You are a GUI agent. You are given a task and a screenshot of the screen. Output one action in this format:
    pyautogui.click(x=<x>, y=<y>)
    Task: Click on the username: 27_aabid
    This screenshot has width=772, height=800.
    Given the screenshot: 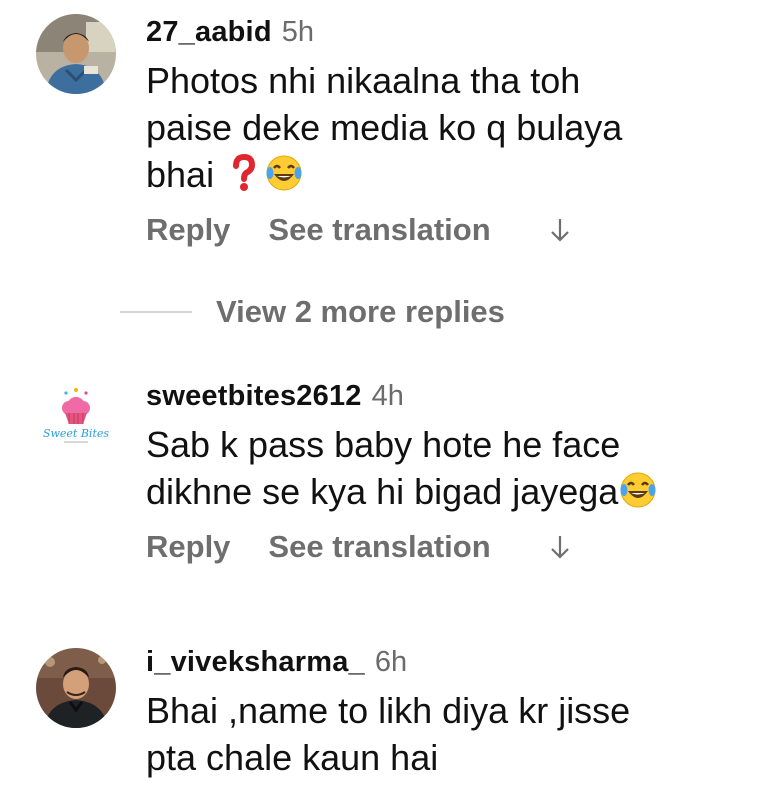 What is the action you would take?
    pyautogui.click(x=209, y=32)
    